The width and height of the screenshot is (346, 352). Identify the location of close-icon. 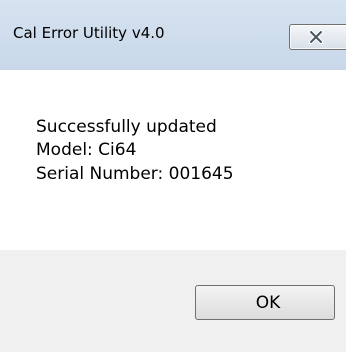
(316, 37).